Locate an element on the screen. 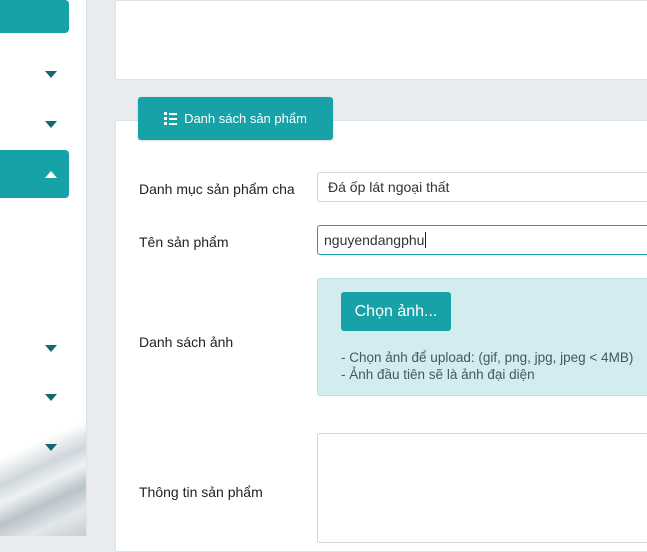 The image size is (647, 552). list-icon is located at coordinates (171, 118).